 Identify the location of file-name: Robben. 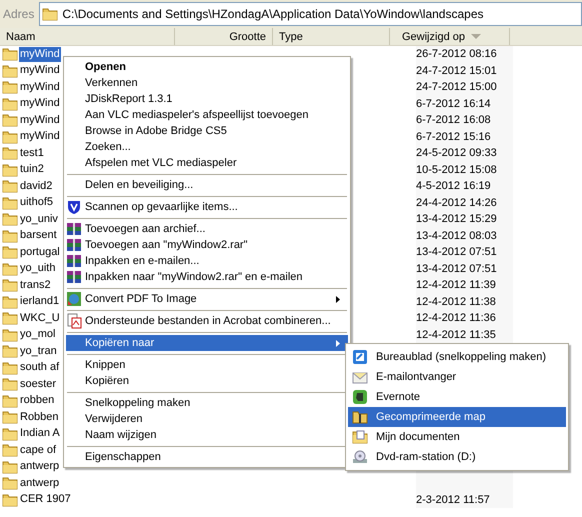
(39, 417).